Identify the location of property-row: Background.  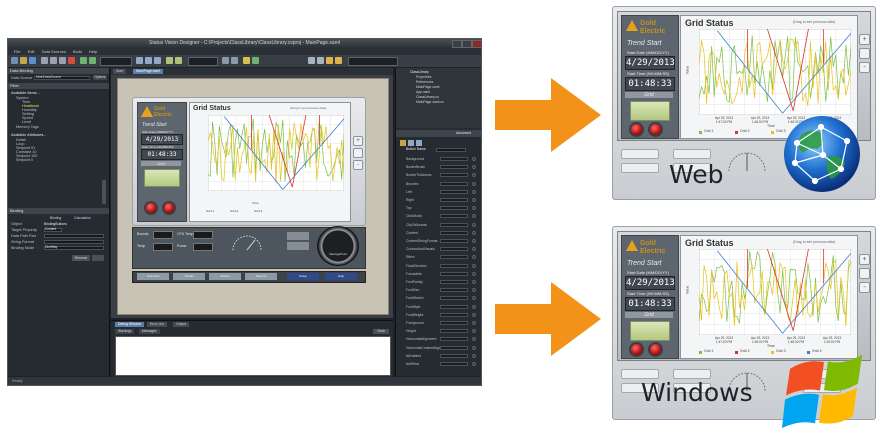
(443, 159).